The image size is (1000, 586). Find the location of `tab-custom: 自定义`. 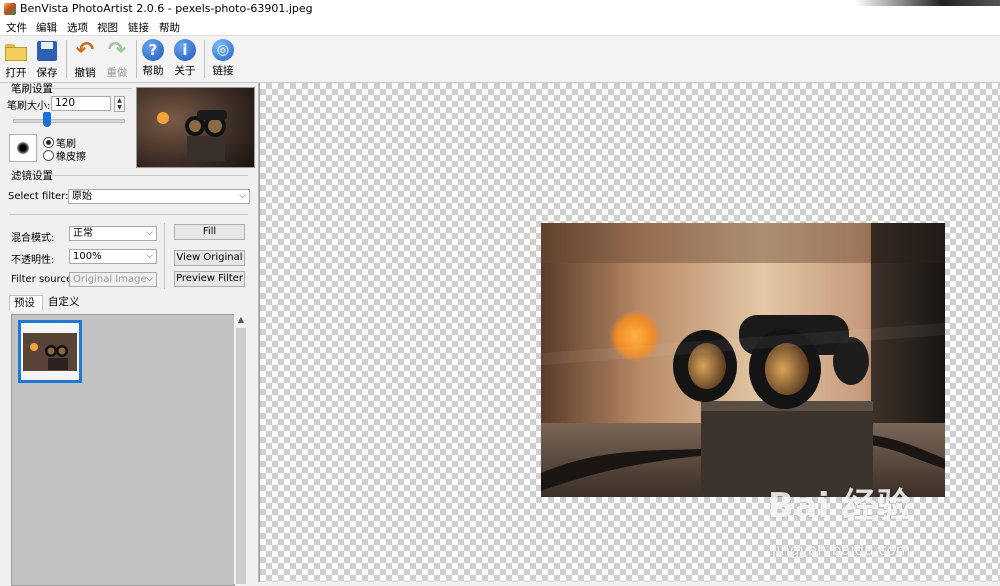

tab-custom: 自定义 is located at coordinates (64, 303).